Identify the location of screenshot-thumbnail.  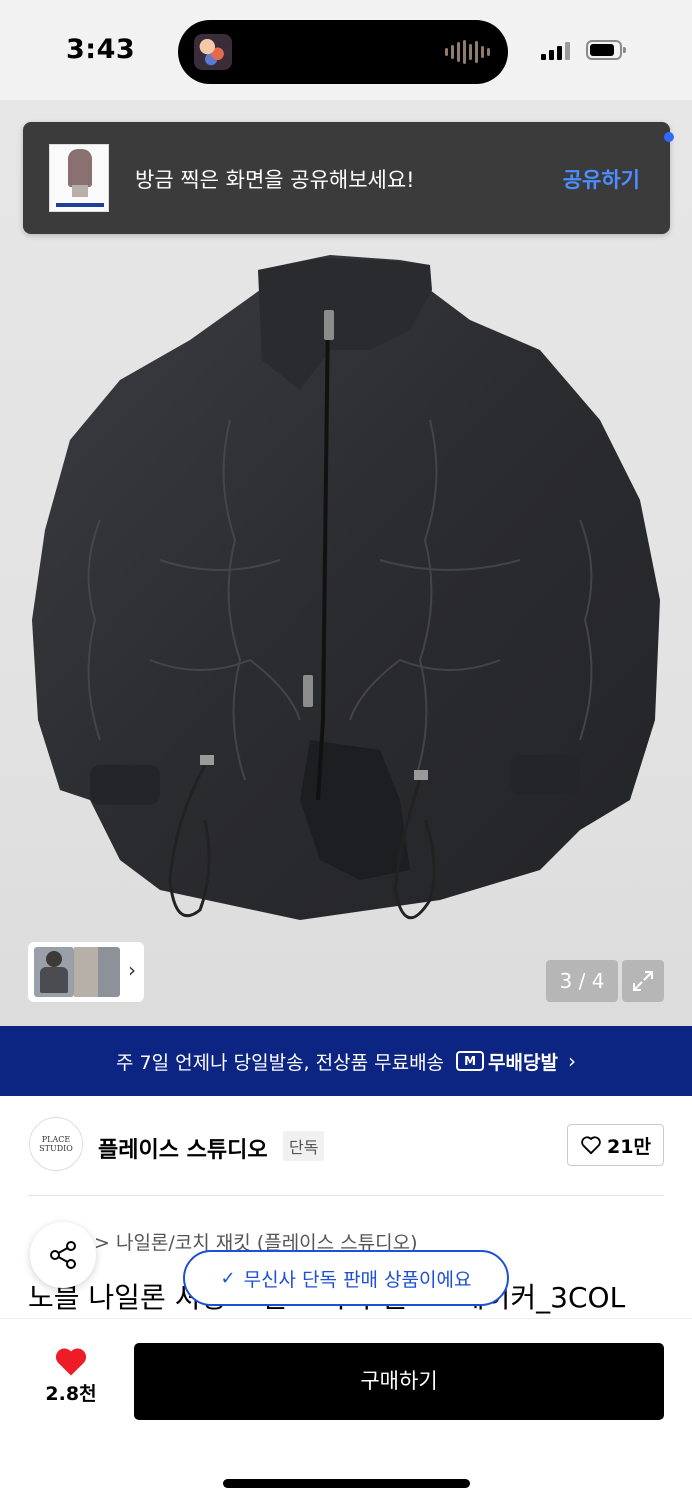
(79, 178).